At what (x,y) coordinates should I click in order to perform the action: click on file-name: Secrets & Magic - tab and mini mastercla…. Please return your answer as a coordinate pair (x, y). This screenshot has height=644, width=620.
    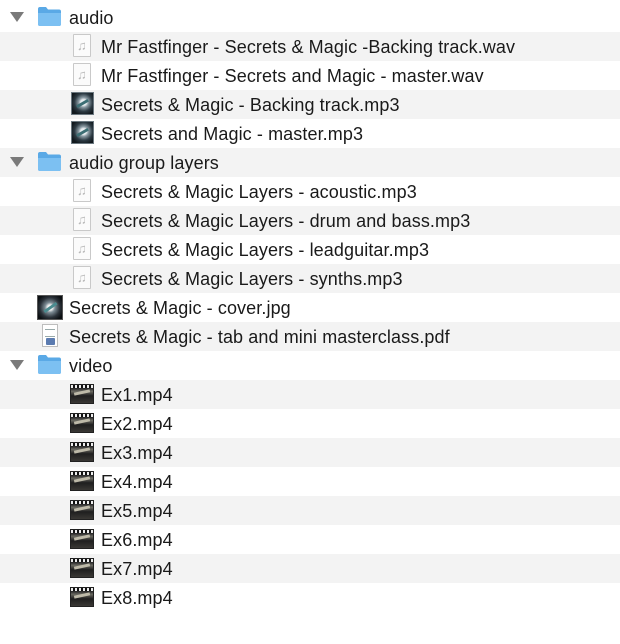
    Looking at the image, I should click on (259, 337).